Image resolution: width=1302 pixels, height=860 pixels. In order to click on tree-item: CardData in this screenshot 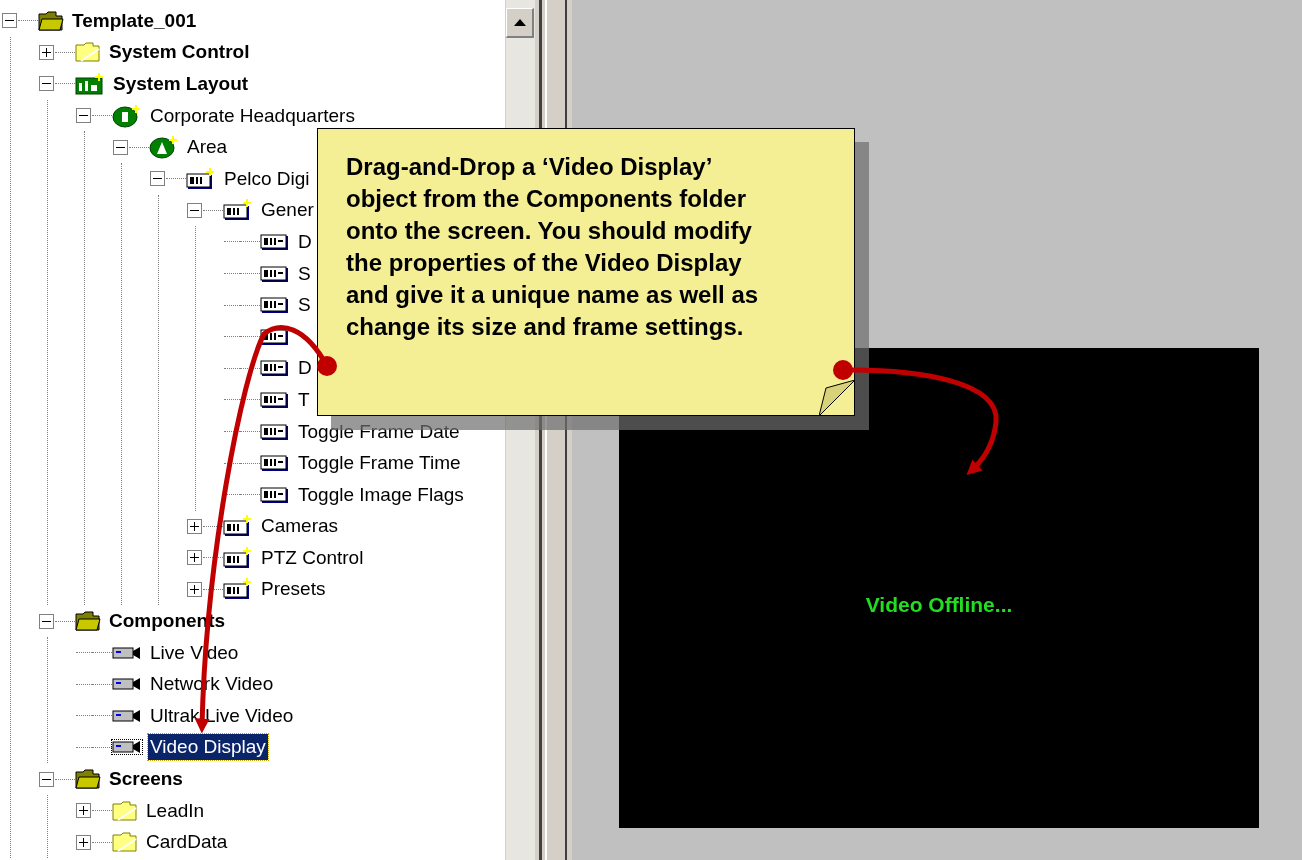, I will do `click(187, 842)`.